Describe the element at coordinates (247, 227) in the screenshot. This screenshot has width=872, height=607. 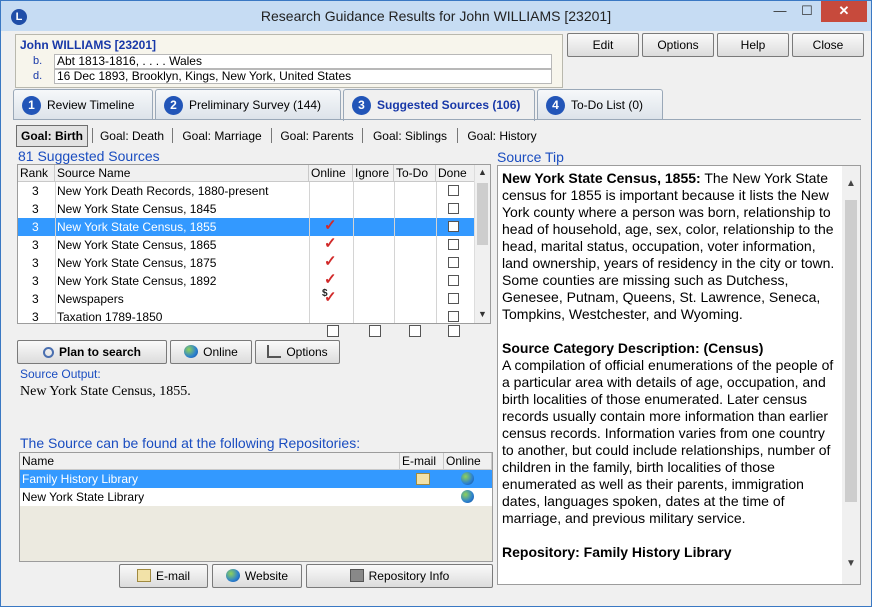
I see `source-row: 3 New York State Census, 1855 ✓` at that location.